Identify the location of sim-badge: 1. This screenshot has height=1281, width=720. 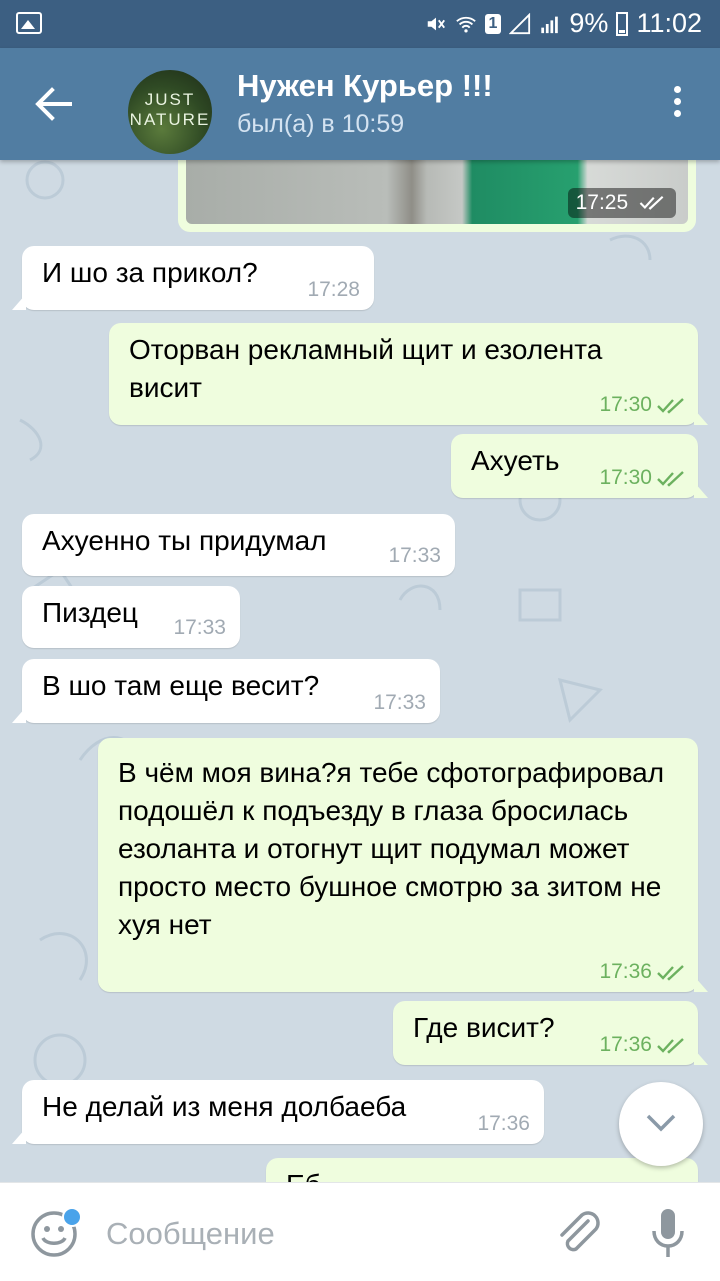
(493, 23).